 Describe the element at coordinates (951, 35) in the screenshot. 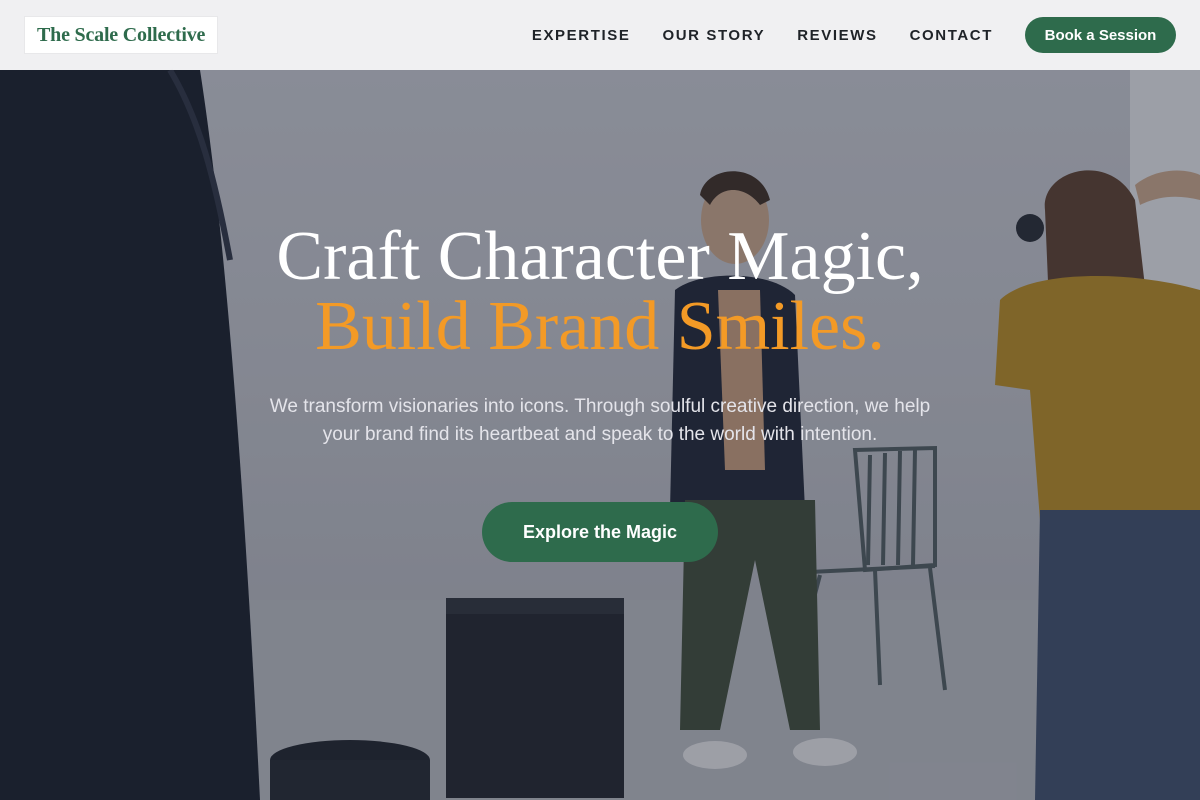

I see `nav-link-contact: CONTACT` at that location.